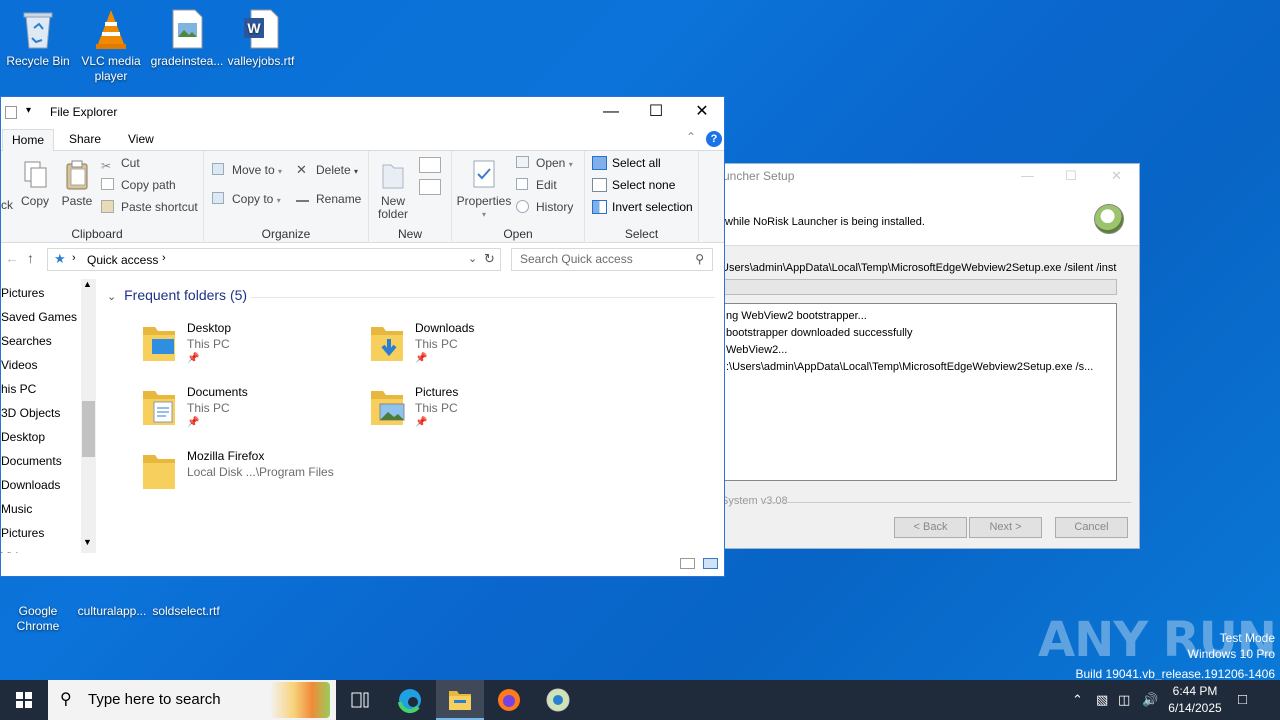  What do you see at coordinates (141, 139) in the screenshot?
I see `tab-view: View` at bounding box center [141, 139].